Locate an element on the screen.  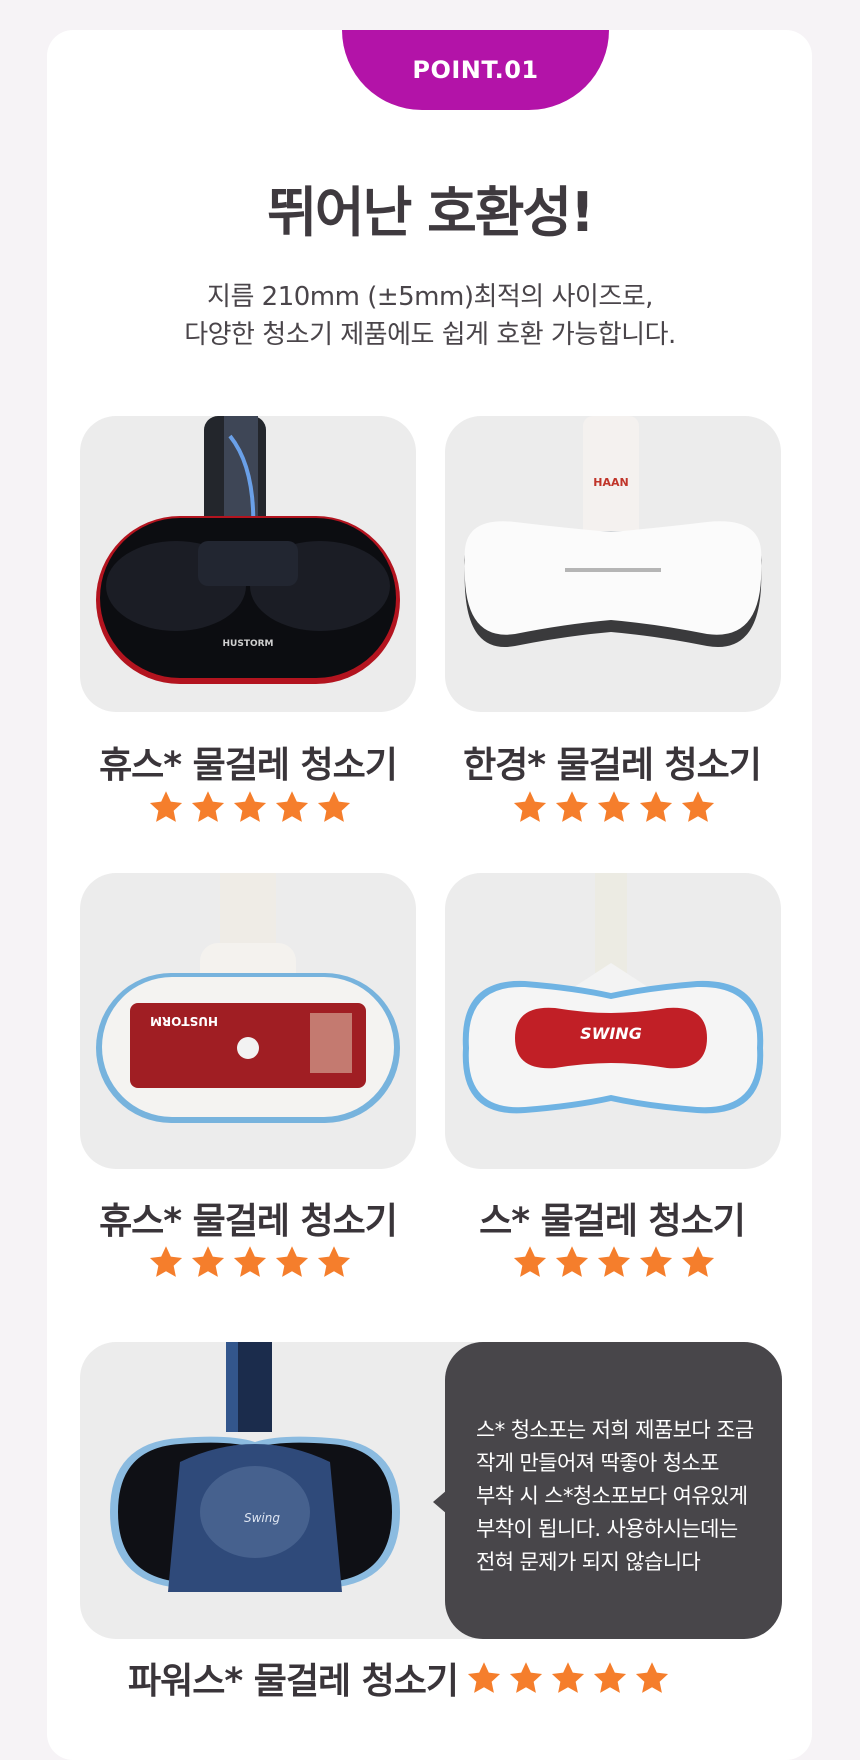
featured-rating is located at coordinates (568, 1678).